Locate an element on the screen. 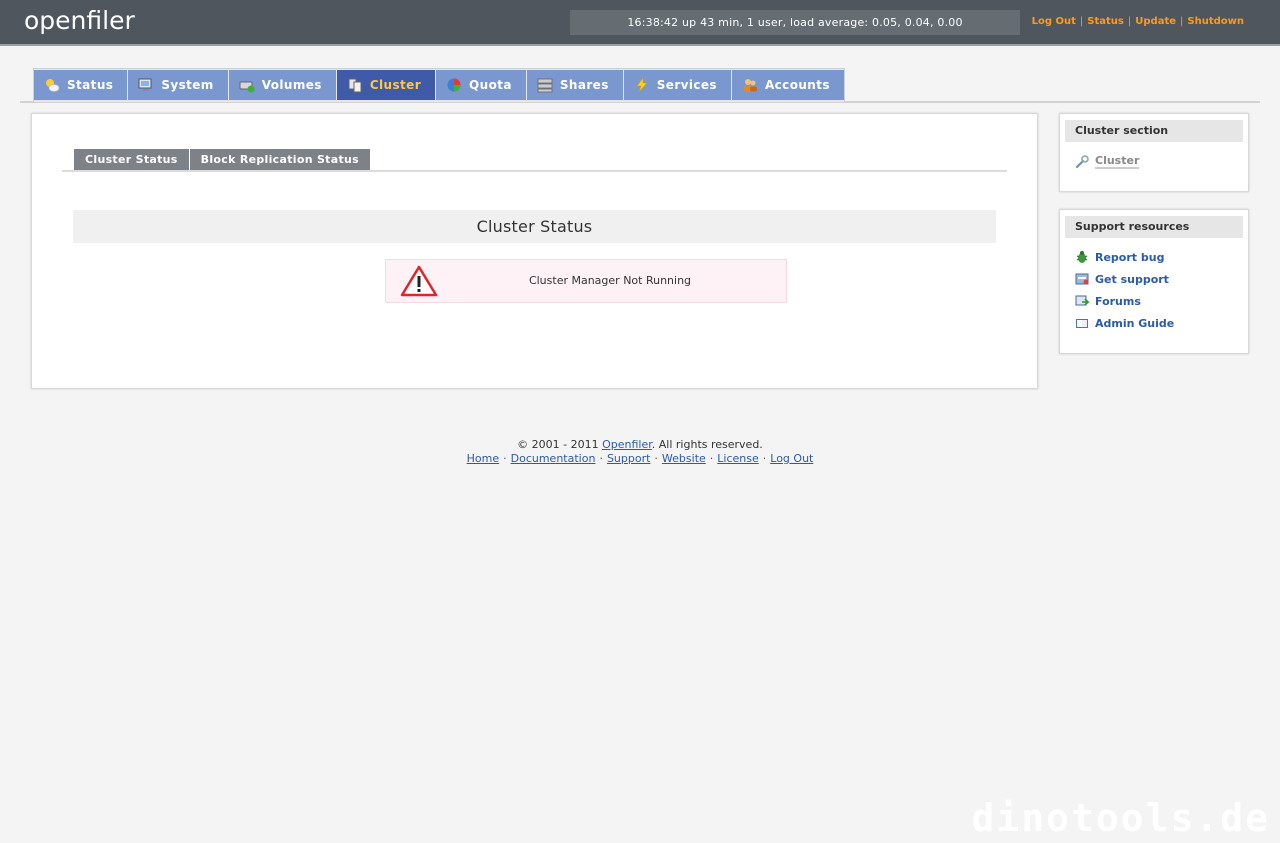 The image size is (1280, 843). tab-label: Status is located at coordinates (90, 85).